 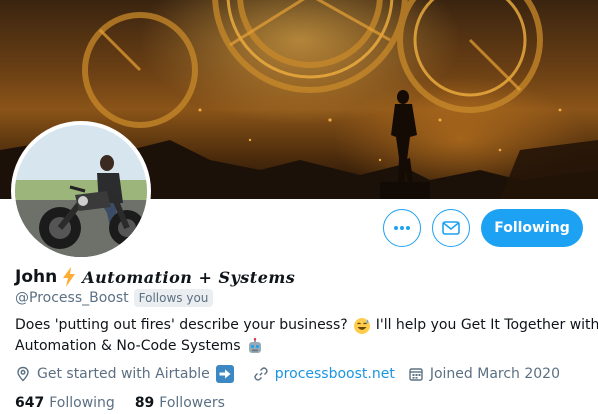 I want to click on lightning-bolt-icon, so click(x=69, y=277).